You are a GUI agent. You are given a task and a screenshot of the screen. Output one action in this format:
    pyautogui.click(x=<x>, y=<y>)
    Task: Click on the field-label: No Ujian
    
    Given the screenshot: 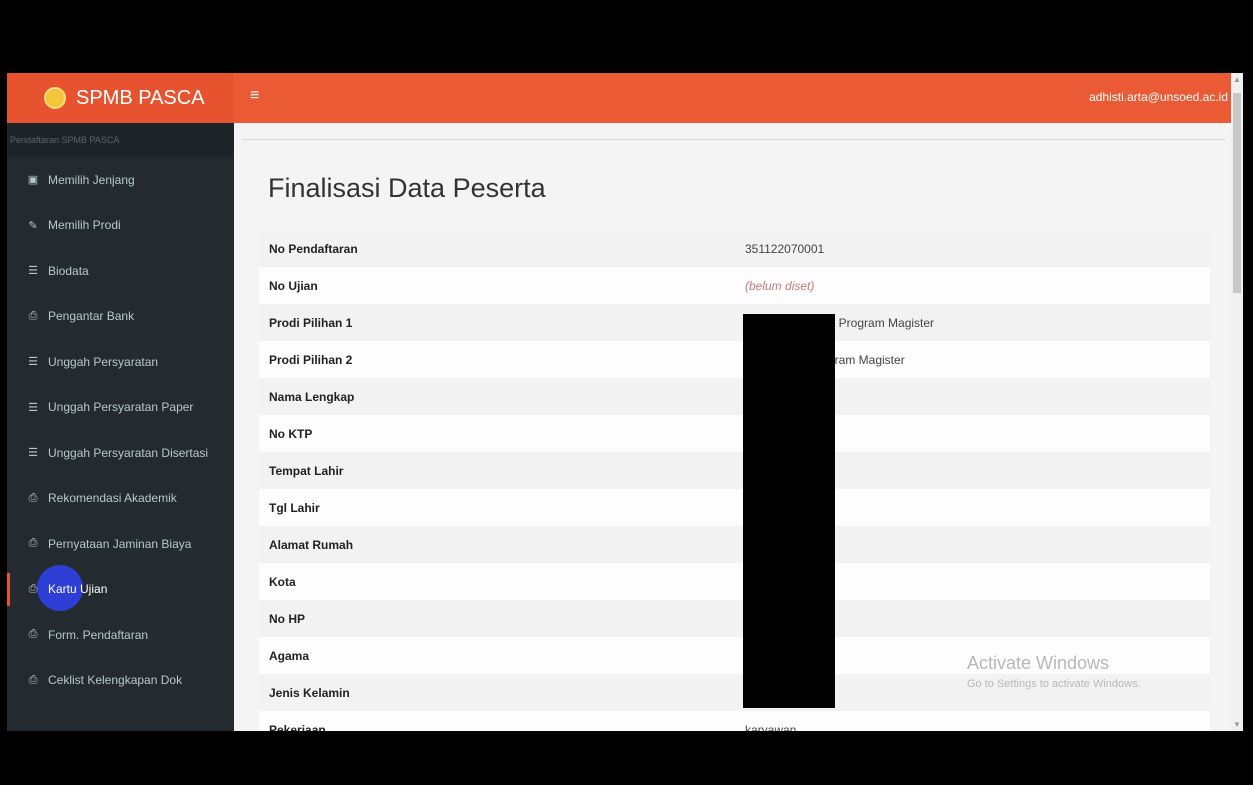 What is the action you would take?
    pyautogui.click(x=293, y=285)
    